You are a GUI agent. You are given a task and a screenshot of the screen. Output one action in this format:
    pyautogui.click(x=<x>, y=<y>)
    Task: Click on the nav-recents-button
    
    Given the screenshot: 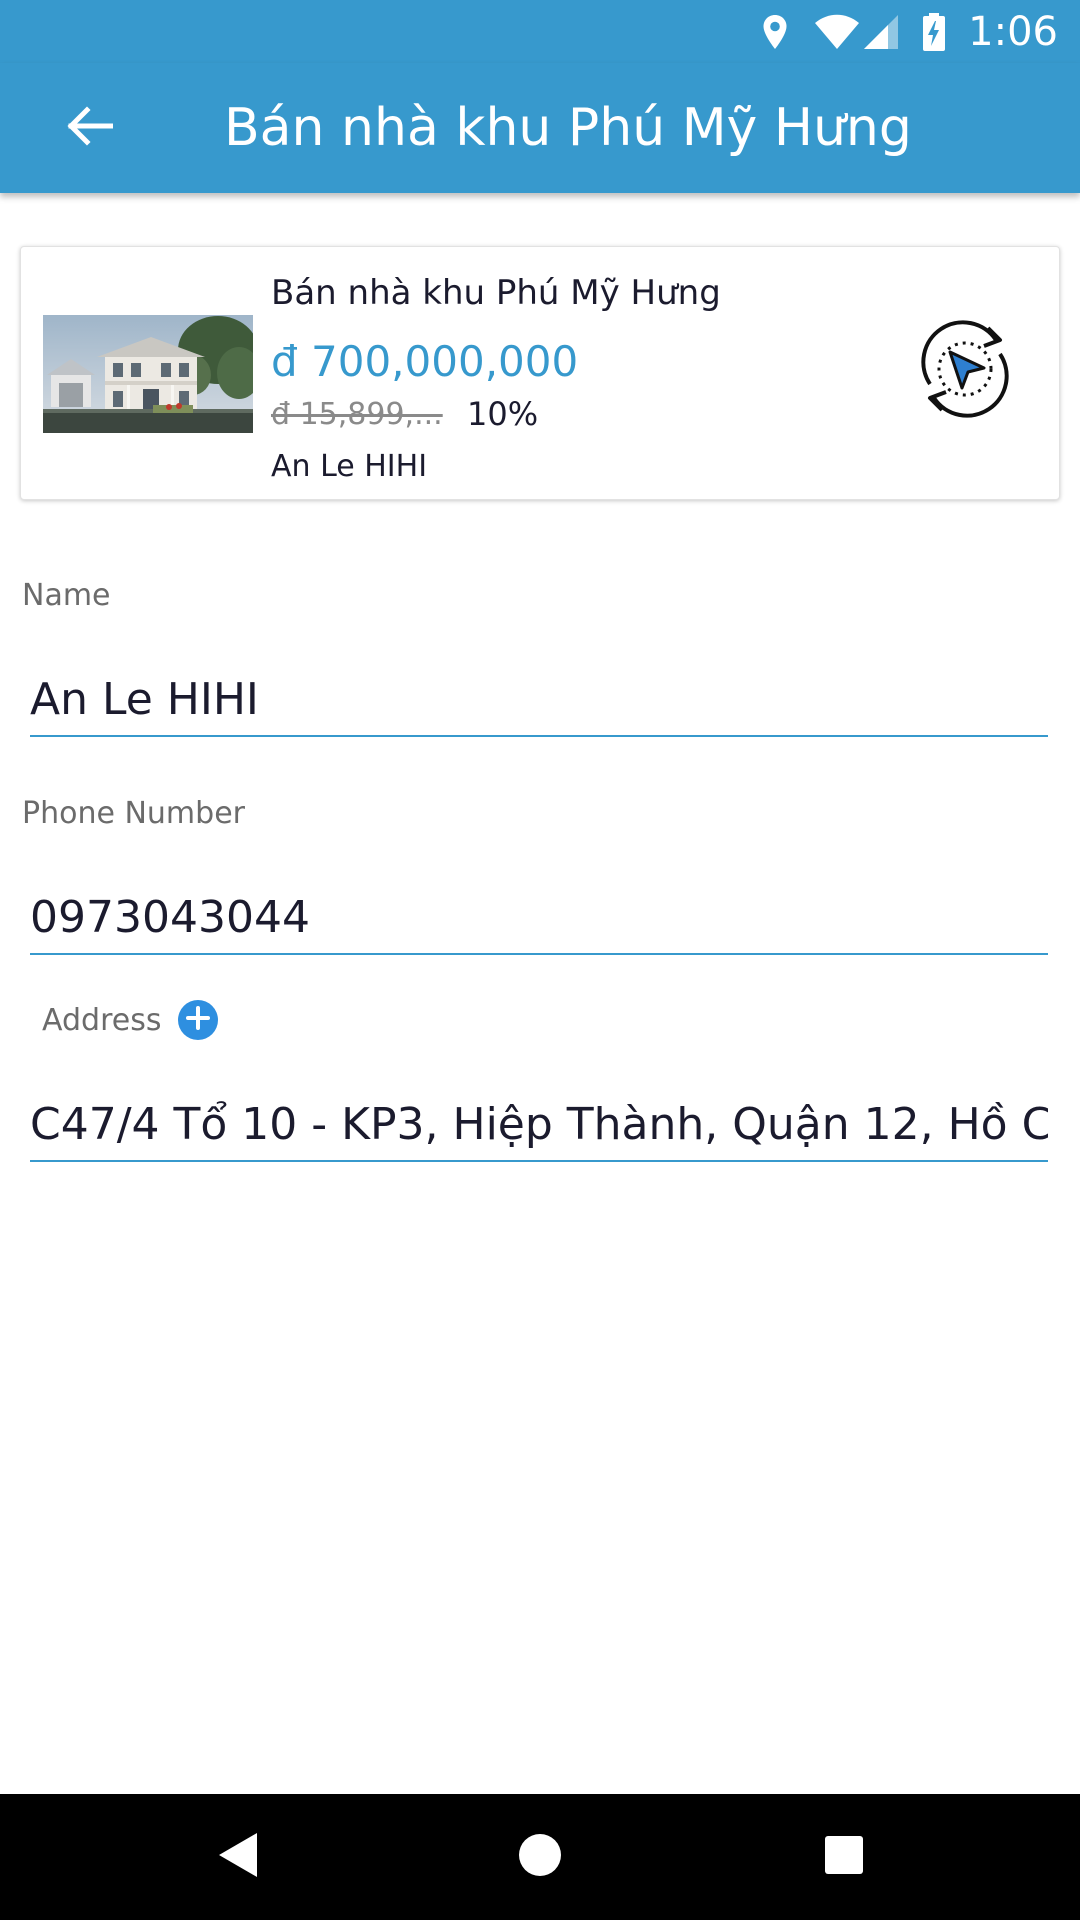 What is the action you would take?
    pyautogui.click(x=844, y=1857)
    